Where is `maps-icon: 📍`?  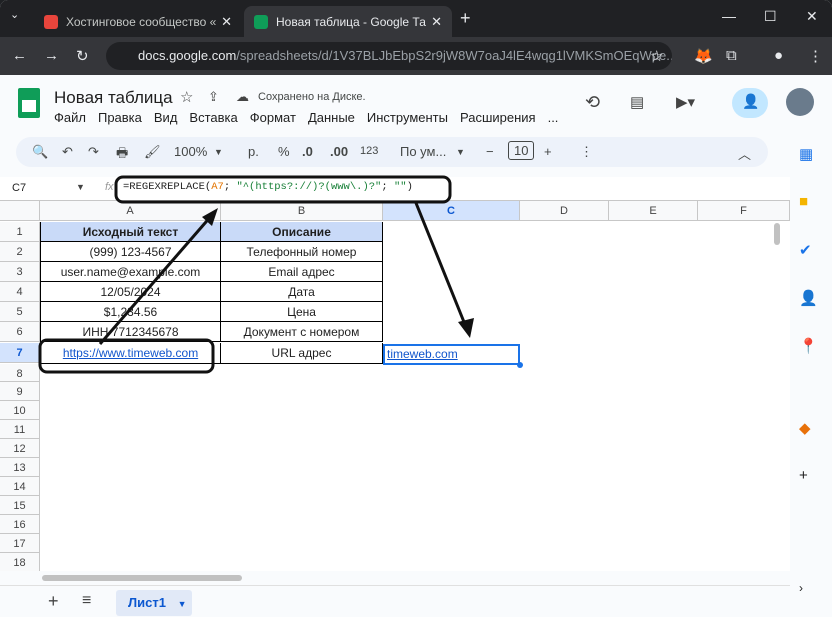
maps-icon: 📍 is located at coordinates (808, 346).